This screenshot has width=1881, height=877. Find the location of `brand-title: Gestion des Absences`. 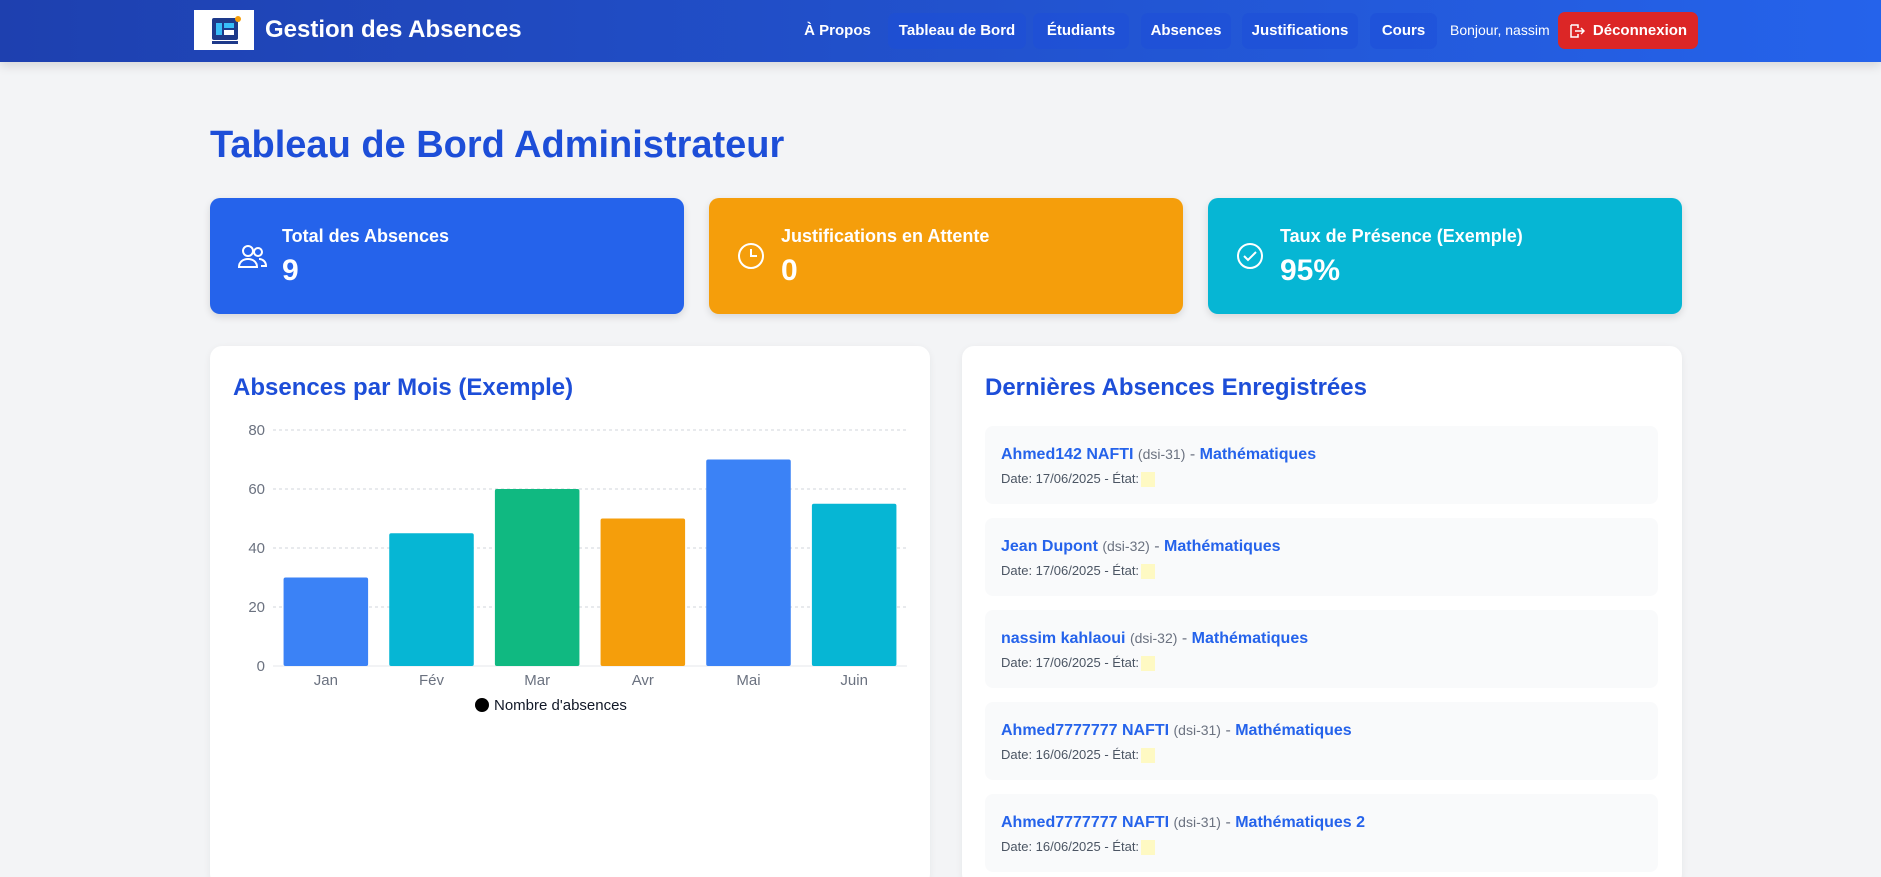

brand-title: Gestion des Absences is located at coordinates (393, 30).